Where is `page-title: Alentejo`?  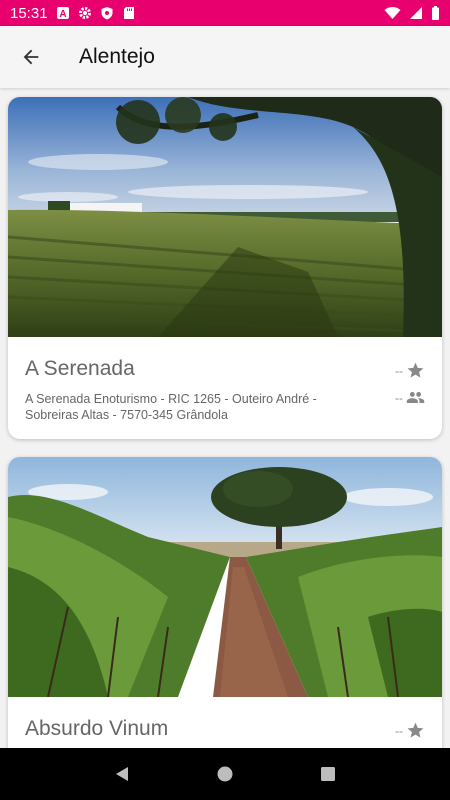
page-title: Alentejo is located at coordinates (117, 56).